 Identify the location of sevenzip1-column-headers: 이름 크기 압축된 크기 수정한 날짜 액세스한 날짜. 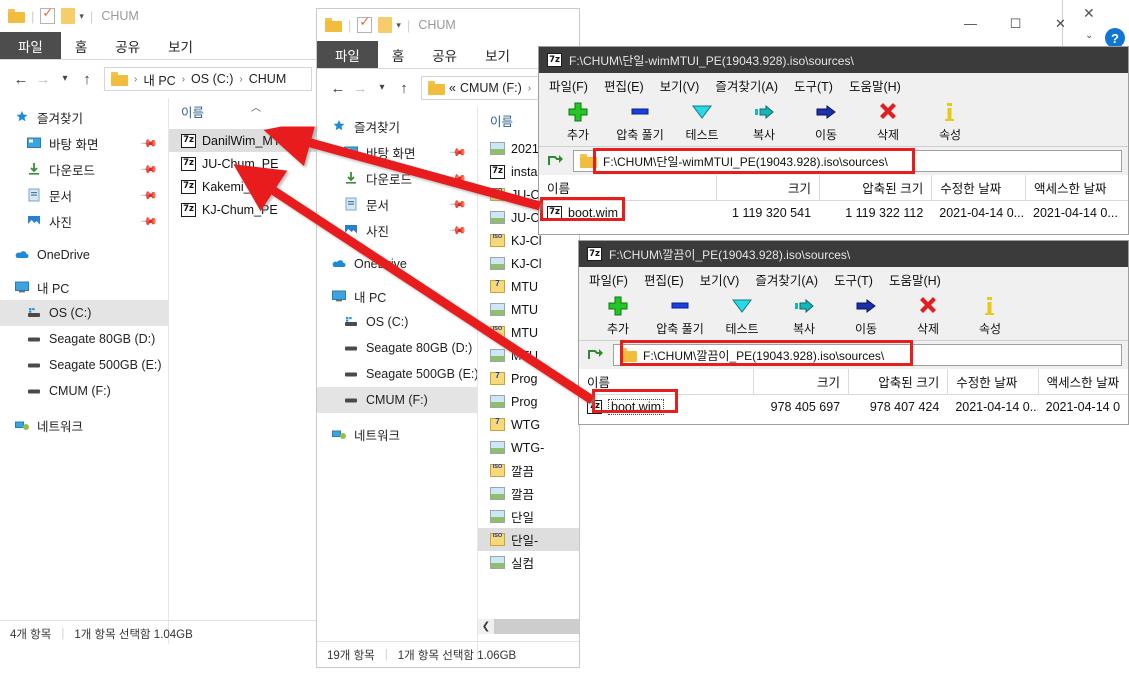
(833, 187).